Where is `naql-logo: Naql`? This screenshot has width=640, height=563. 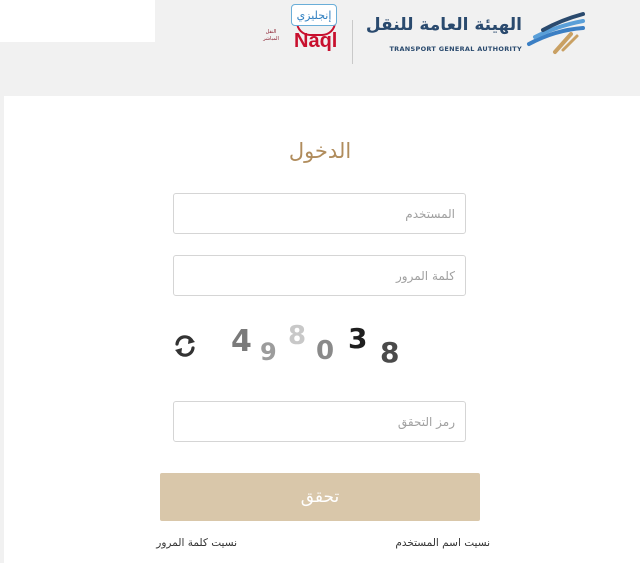 naql-logo: Naql is located at coordinates (316, 41).